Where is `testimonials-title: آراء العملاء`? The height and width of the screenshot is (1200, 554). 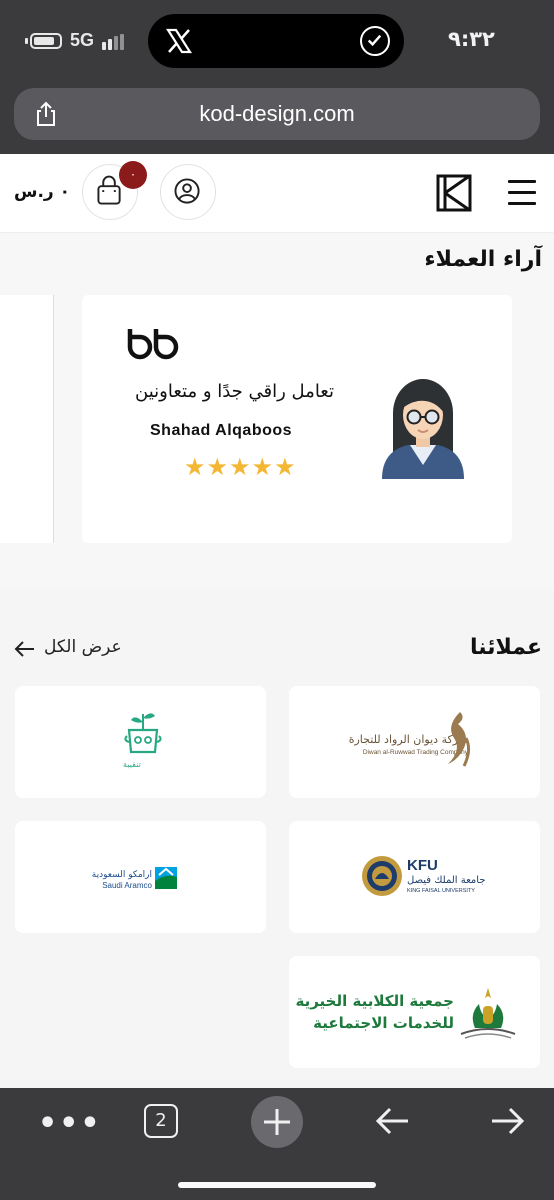 testimonials-title: آراء العملاء is located at coordinates (483, 259).